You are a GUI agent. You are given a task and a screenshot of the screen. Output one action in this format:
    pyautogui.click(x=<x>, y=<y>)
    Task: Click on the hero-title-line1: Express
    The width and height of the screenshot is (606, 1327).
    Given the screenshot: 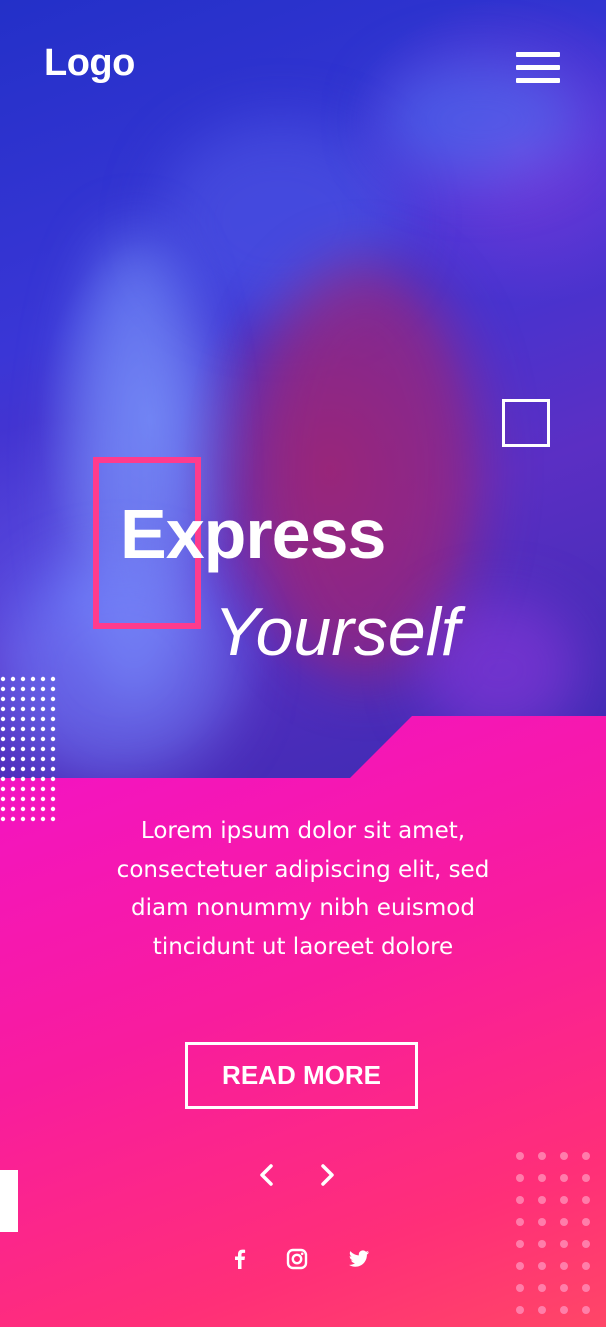 What is the action you would take?
    pyautogui.click(x=253, y=534)
    